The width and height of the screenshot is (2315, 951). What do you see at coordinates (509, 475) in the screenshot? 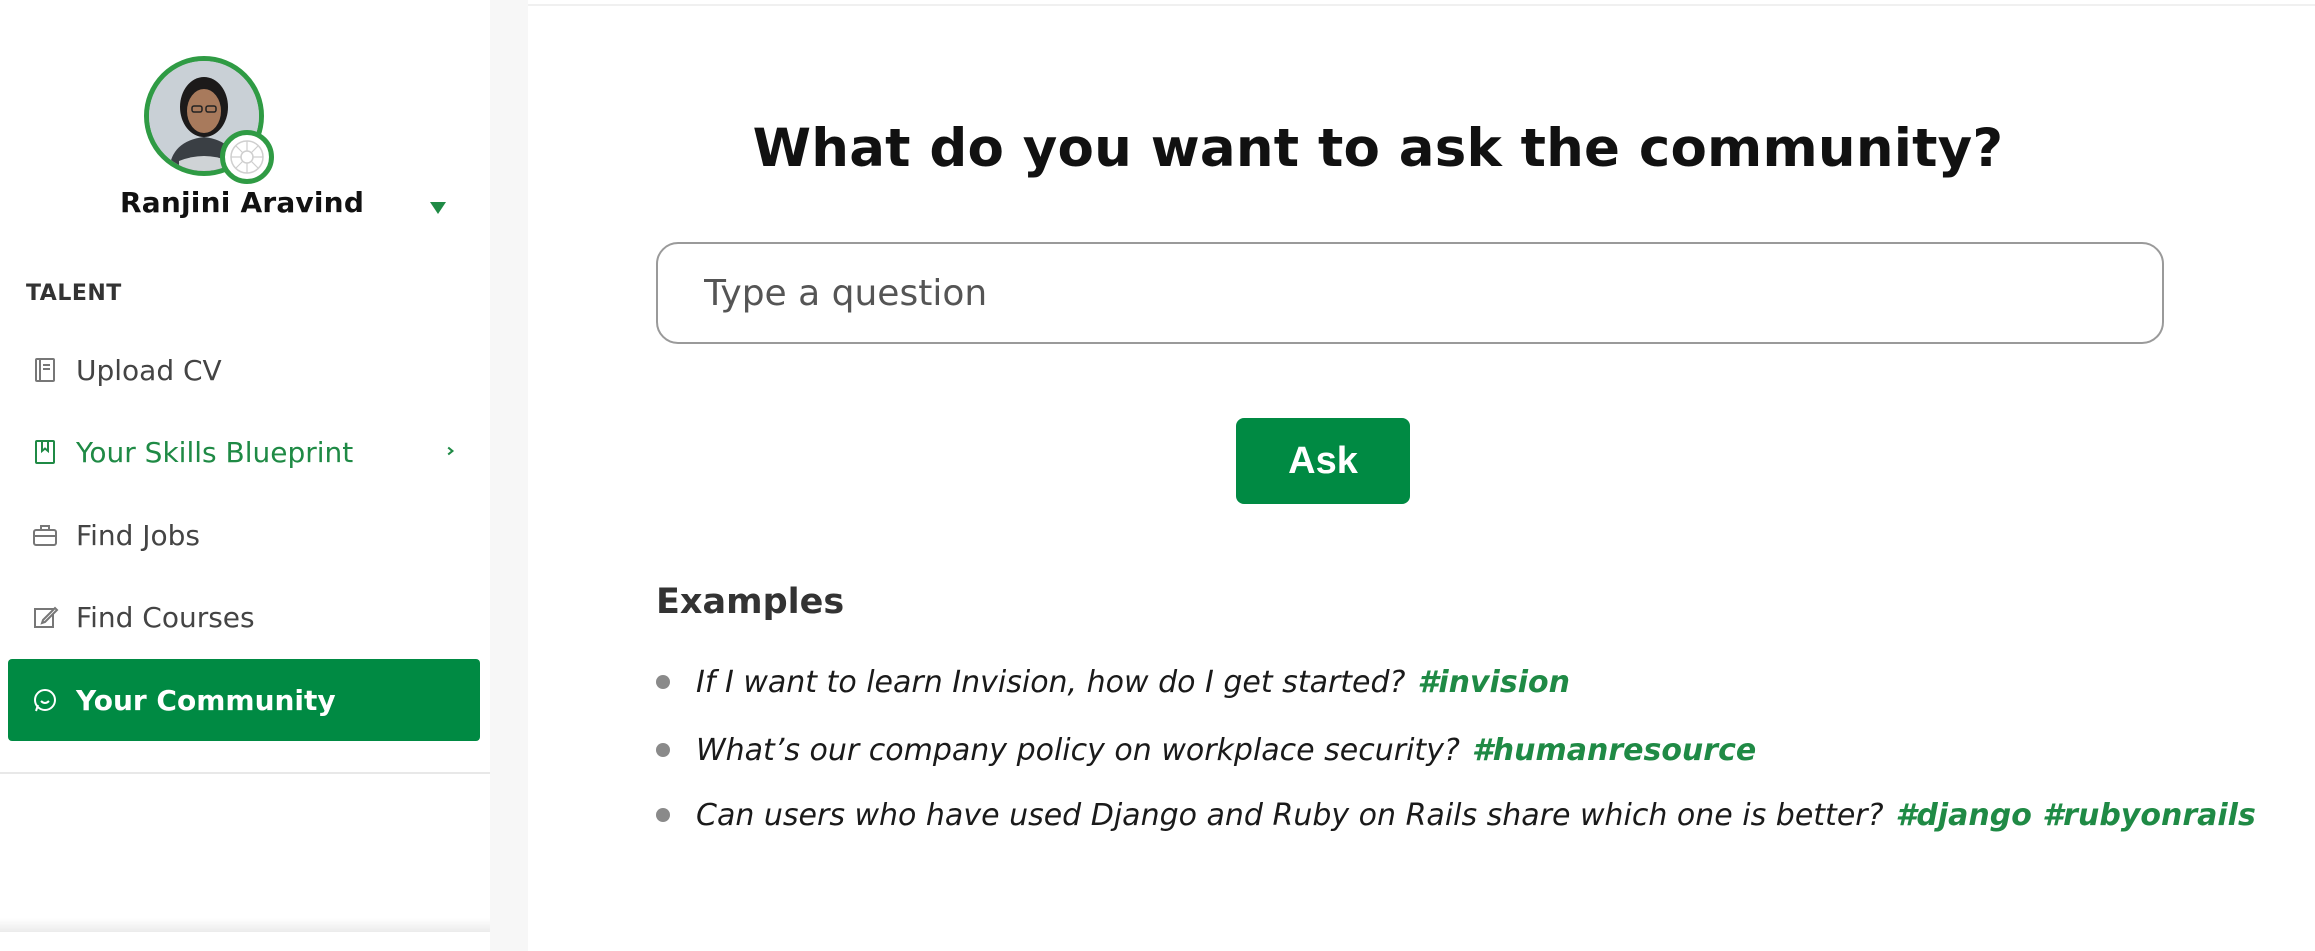
I see `layout-gutter` at bounding box center [509, 475].